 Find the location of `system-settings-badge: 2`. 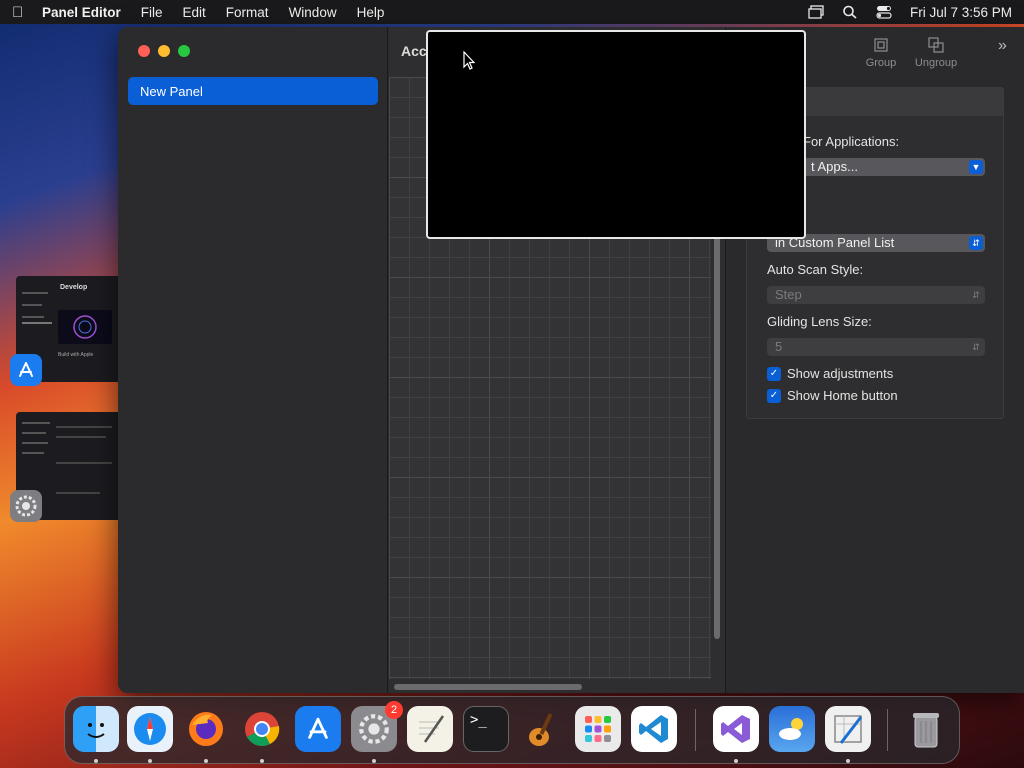

system-settings-badge: 2 is located at coordinates (394, 710).